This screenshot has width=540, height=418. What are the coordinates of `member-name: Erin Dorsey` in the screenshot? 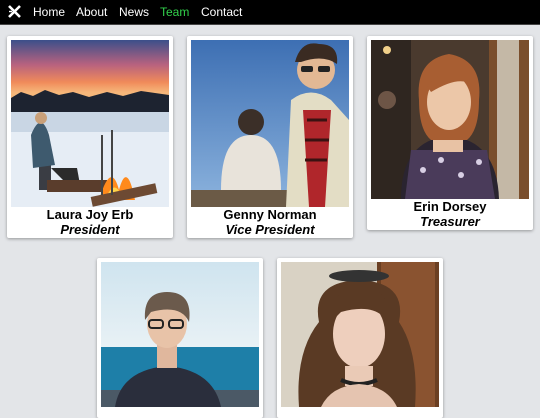 It's located at (450, 206).